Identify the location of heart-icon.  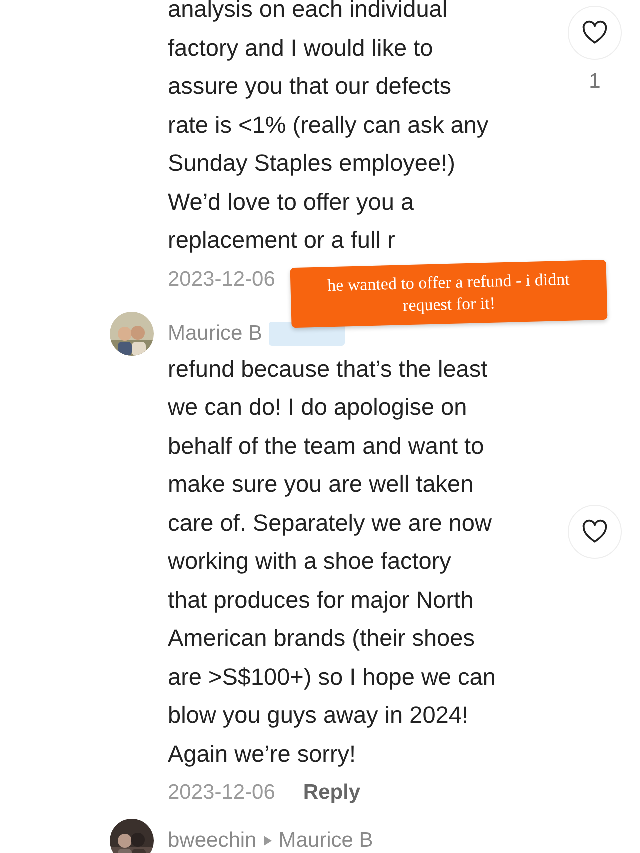
(595, 33).